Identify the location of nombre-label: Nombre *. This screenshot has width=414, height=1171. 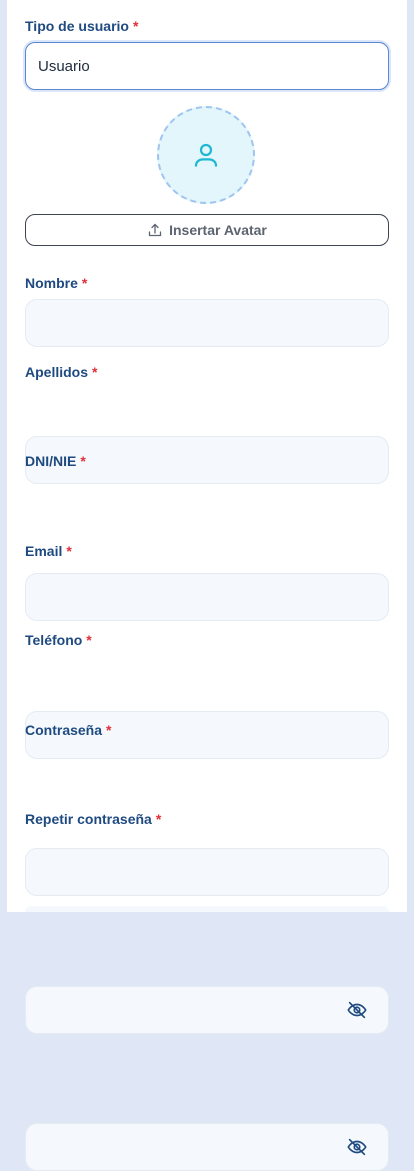
(56, 283).